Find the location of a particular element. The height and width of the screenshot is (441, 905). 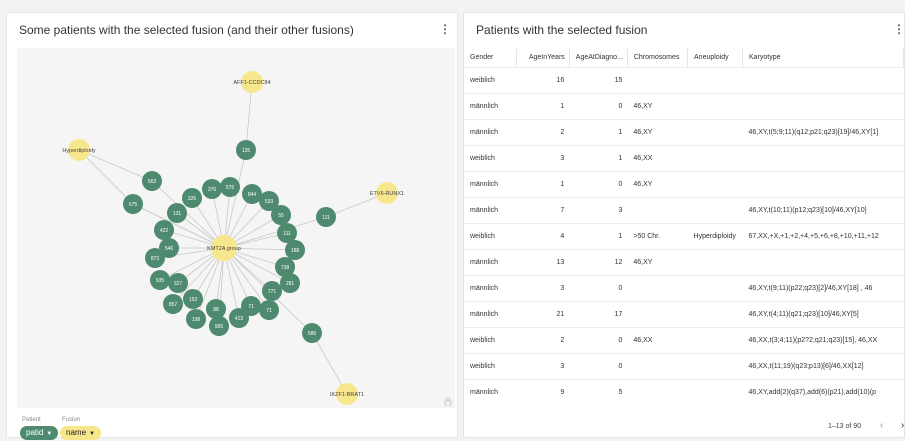

patient-node-label: 55 is located at coordinates (281, 216).